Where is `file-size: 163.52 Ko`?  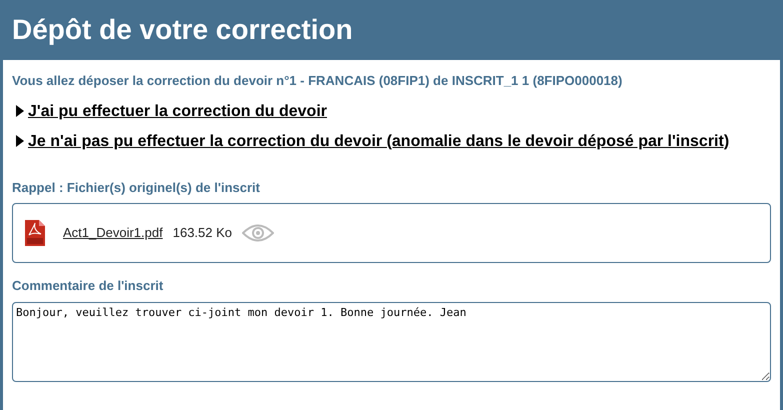 file-size: 163.52 Ko is located at coordinates (202, 233).